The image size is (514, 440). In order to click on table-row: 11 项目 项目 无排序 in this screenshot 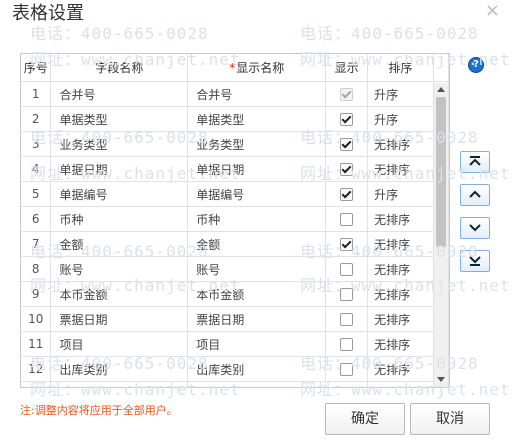, I will do `click(235, 344)`.